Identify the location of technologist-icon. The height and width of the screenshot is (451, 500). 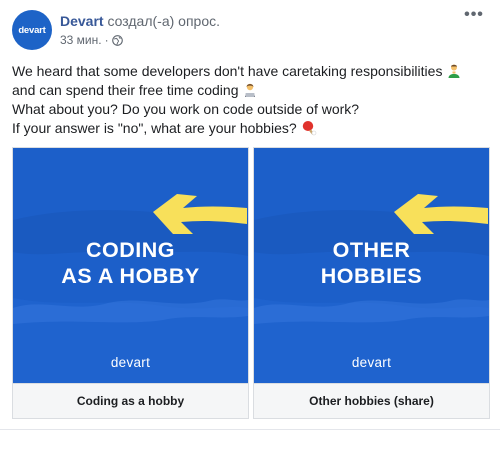
(250, 90).